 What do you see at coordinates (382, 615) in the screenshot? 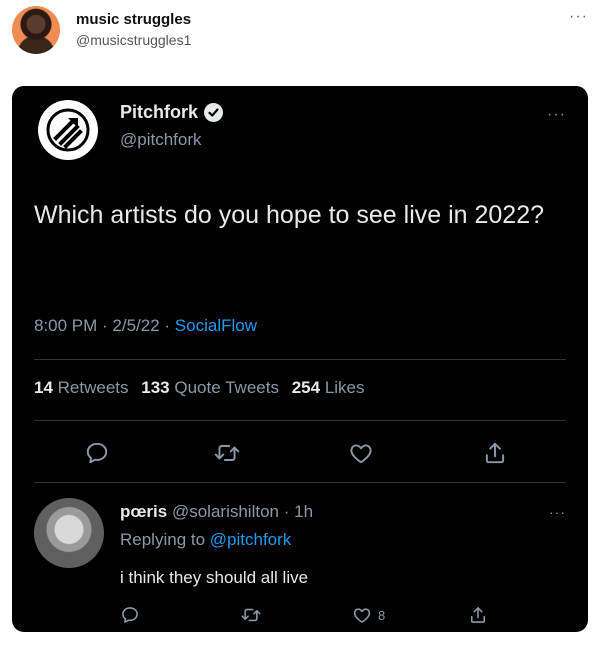
I see `like-count: 8` at bounding box center [382, 615].